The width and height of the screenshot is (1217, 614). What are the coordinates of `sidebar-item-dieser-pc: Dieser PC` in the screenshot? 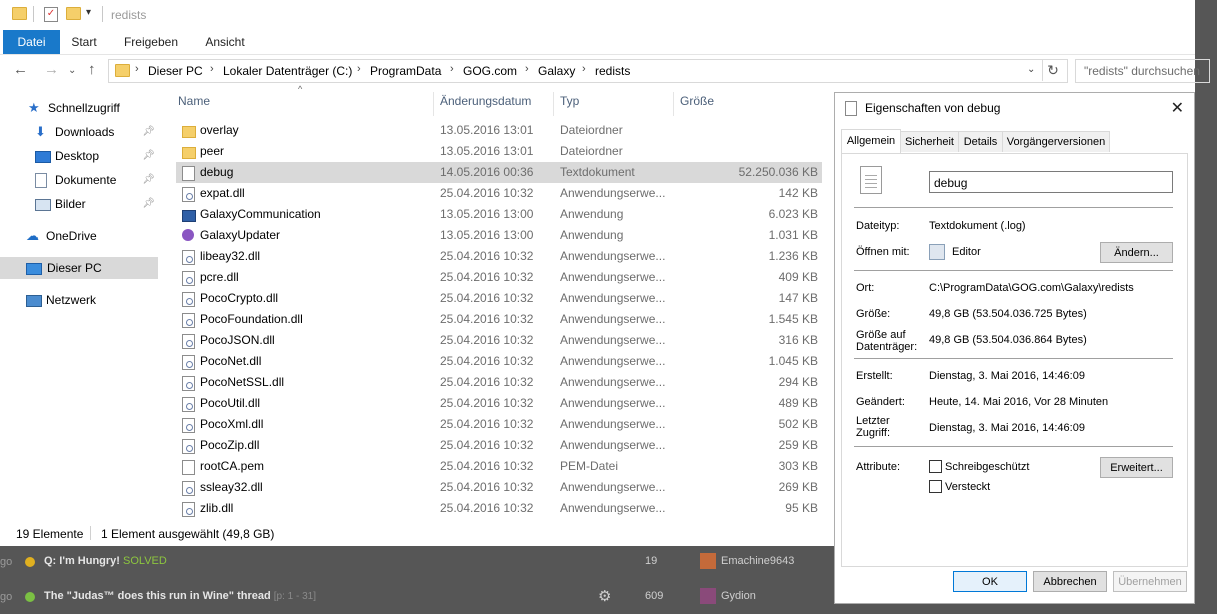 It's located at (79, 268).